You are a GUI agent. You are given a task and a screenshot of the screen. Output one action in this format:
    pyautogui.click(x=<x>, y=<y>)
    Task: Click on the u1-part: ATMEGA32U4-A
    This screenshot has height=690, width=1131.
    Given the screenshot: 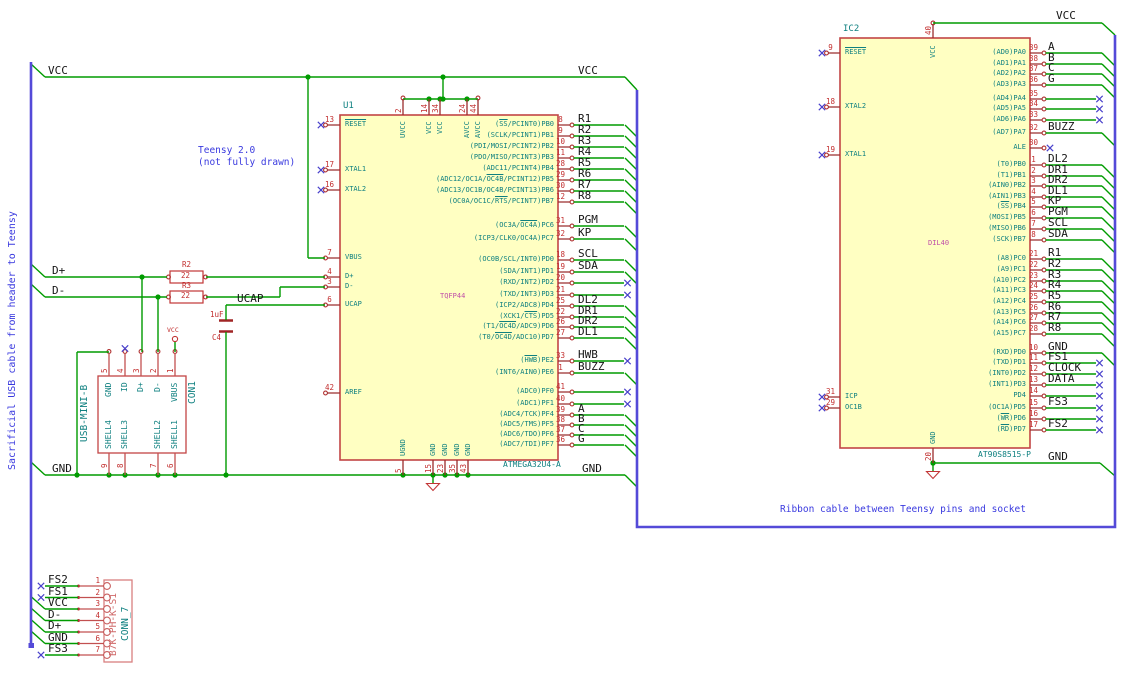 What is the action you would take?
    pyautogui.click(x=532, y=464)
    